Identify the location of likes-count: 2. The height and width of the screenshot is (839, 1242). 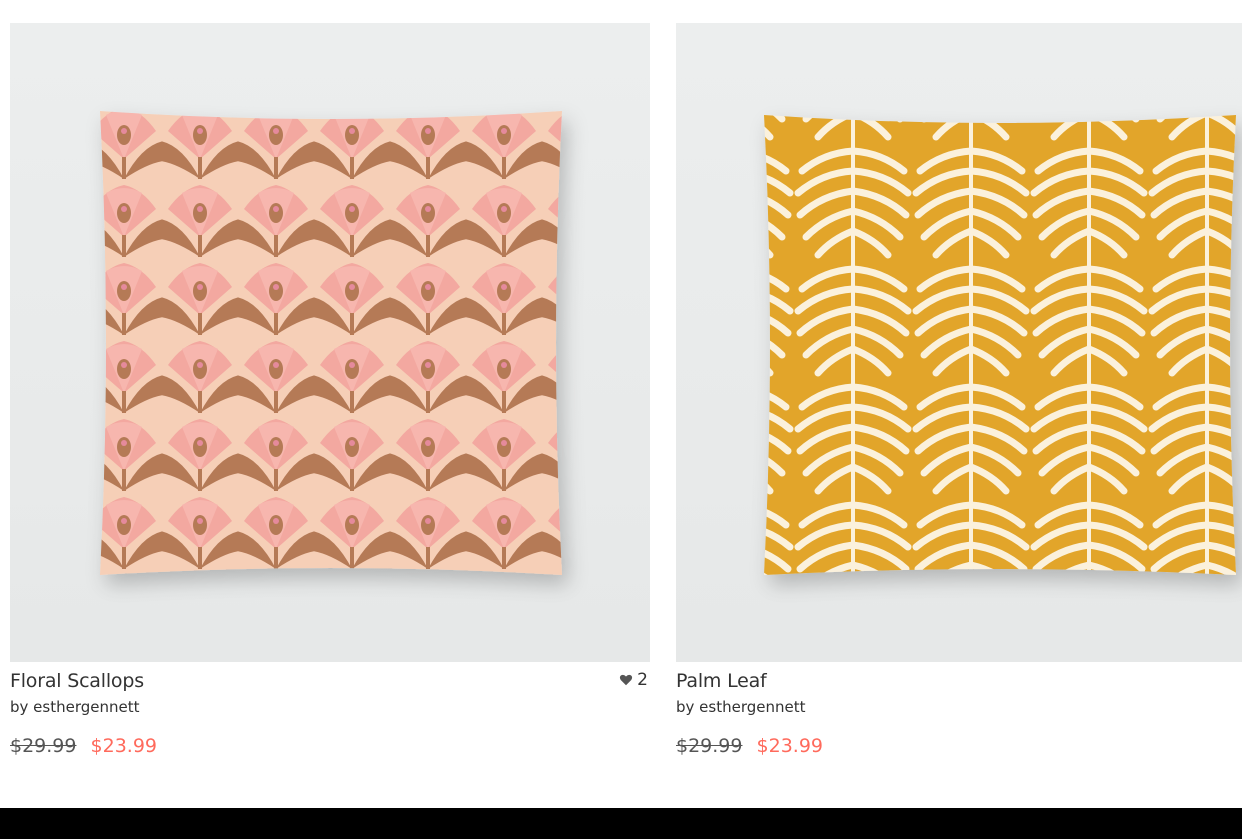
(642, 680).